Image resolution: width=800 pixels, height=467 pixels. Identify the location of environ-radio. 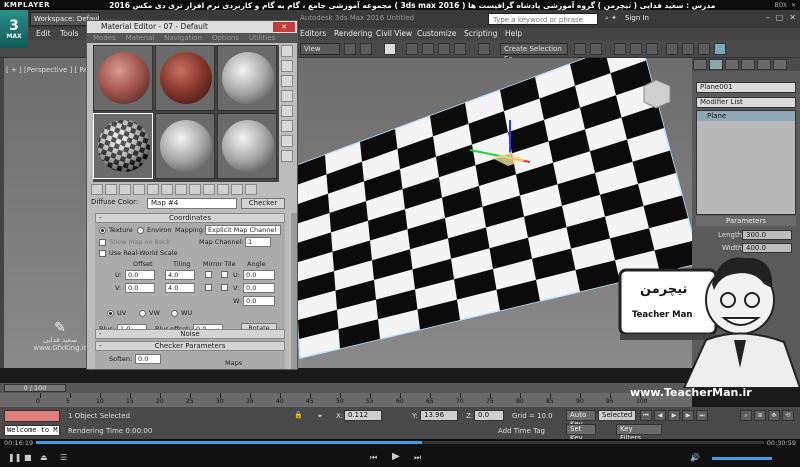
(140, 230).